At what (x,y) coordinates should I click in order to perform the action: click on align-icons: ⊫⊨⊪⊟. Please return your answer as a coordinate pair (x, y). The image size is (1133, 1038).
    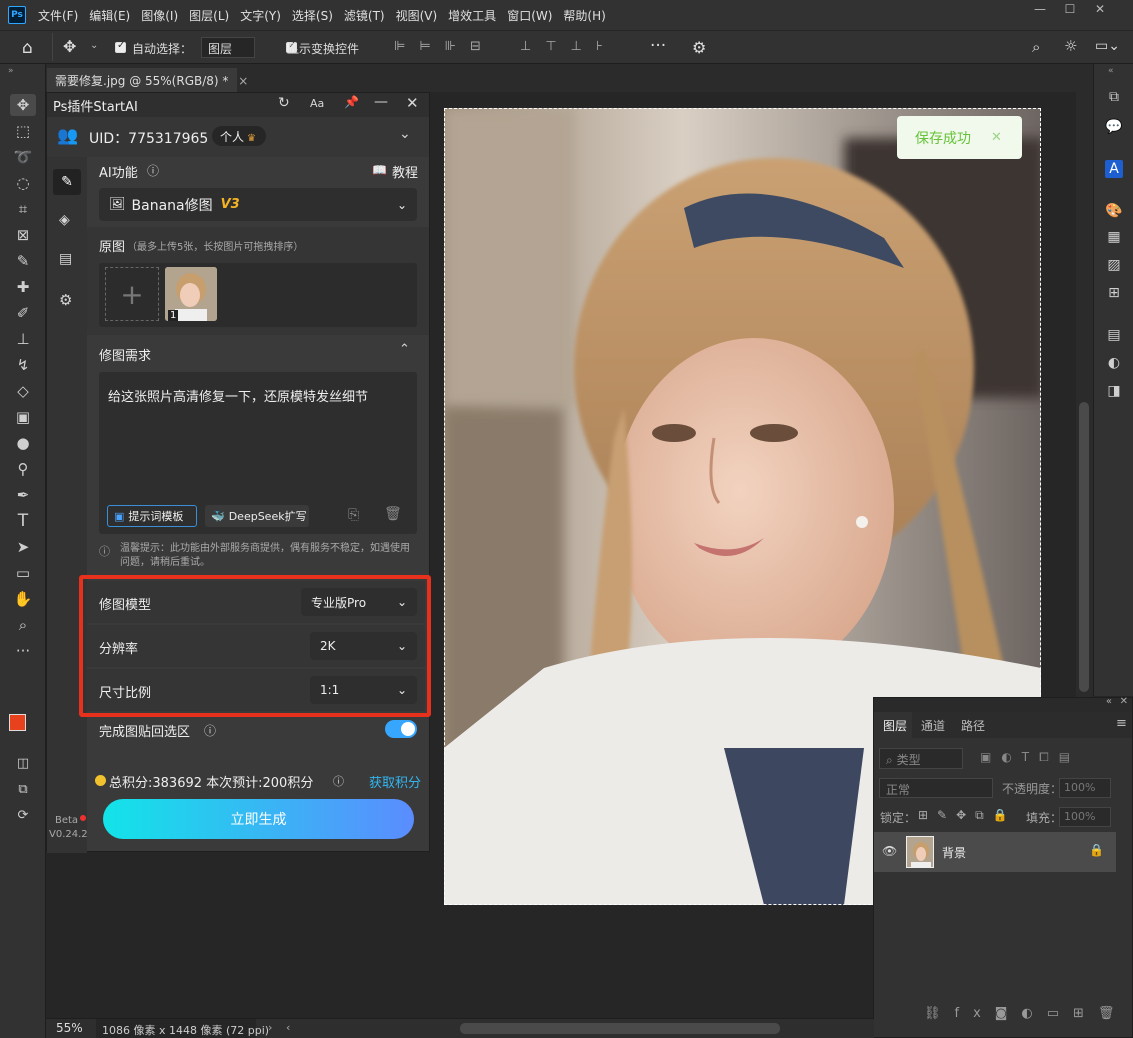
    Looking at the image, I should click on (444, 46).